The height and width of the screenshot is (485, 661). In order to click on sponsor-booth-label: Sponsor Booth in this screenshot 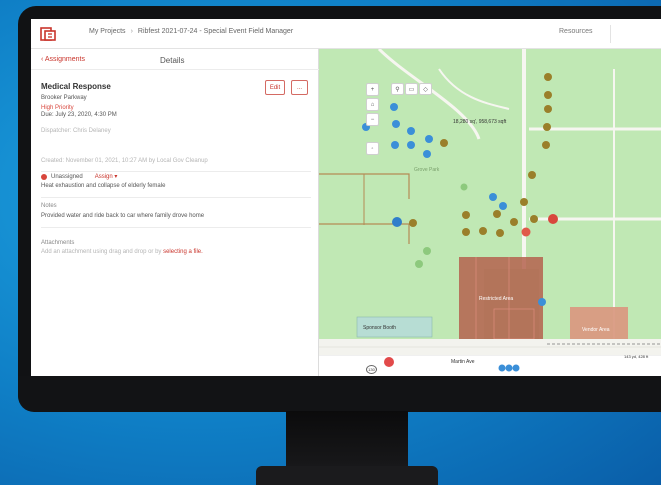, I will do `click(379, 328)`.